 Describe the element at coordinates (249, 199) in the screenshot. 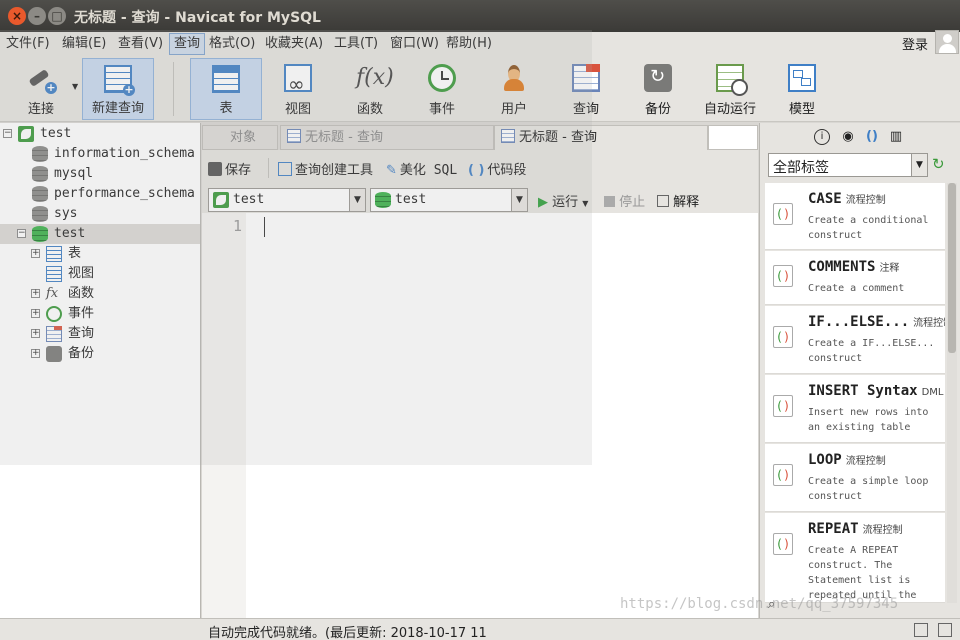

I see `connection-select-value: test` at that location.